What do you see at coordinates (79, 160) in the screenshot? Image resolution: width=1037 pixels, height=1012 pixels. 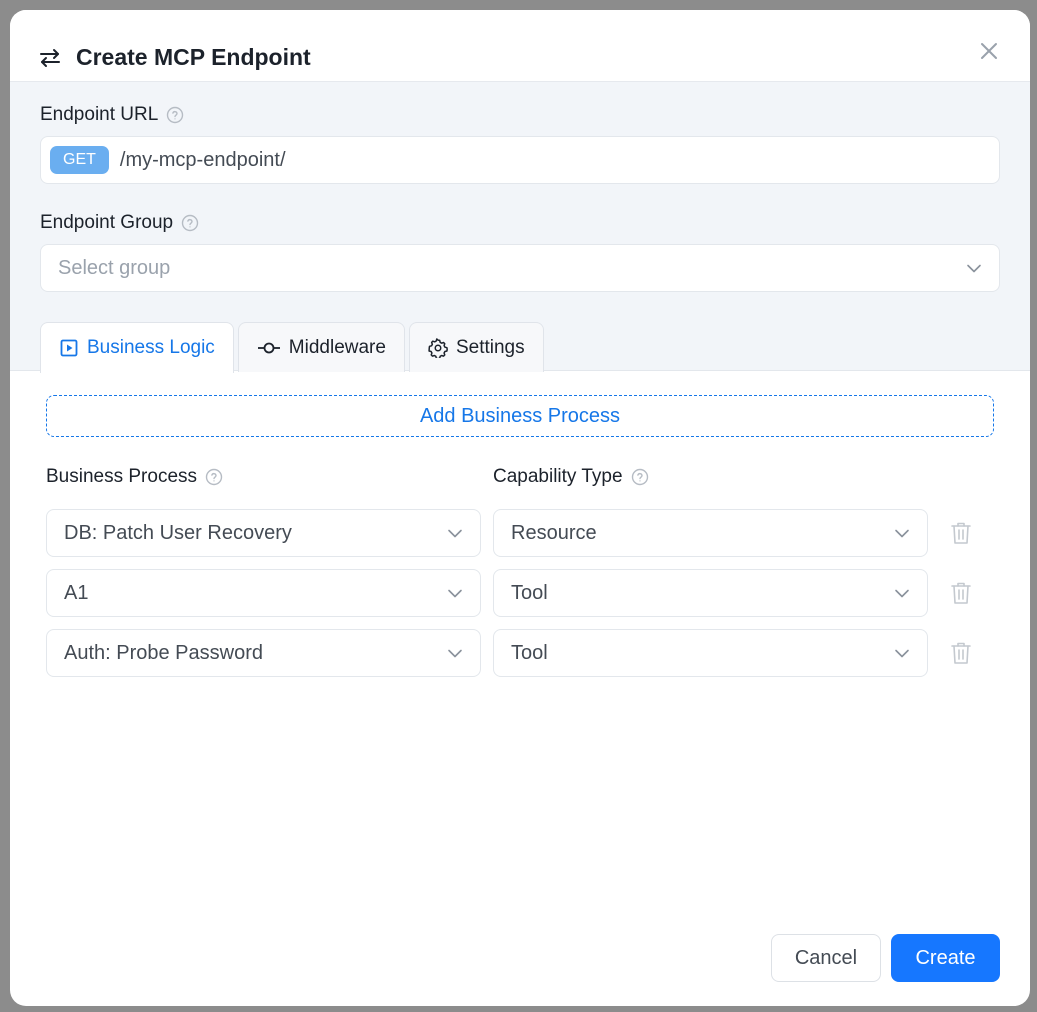 I see `method-badge: GET` at bounding box center [79, 160].